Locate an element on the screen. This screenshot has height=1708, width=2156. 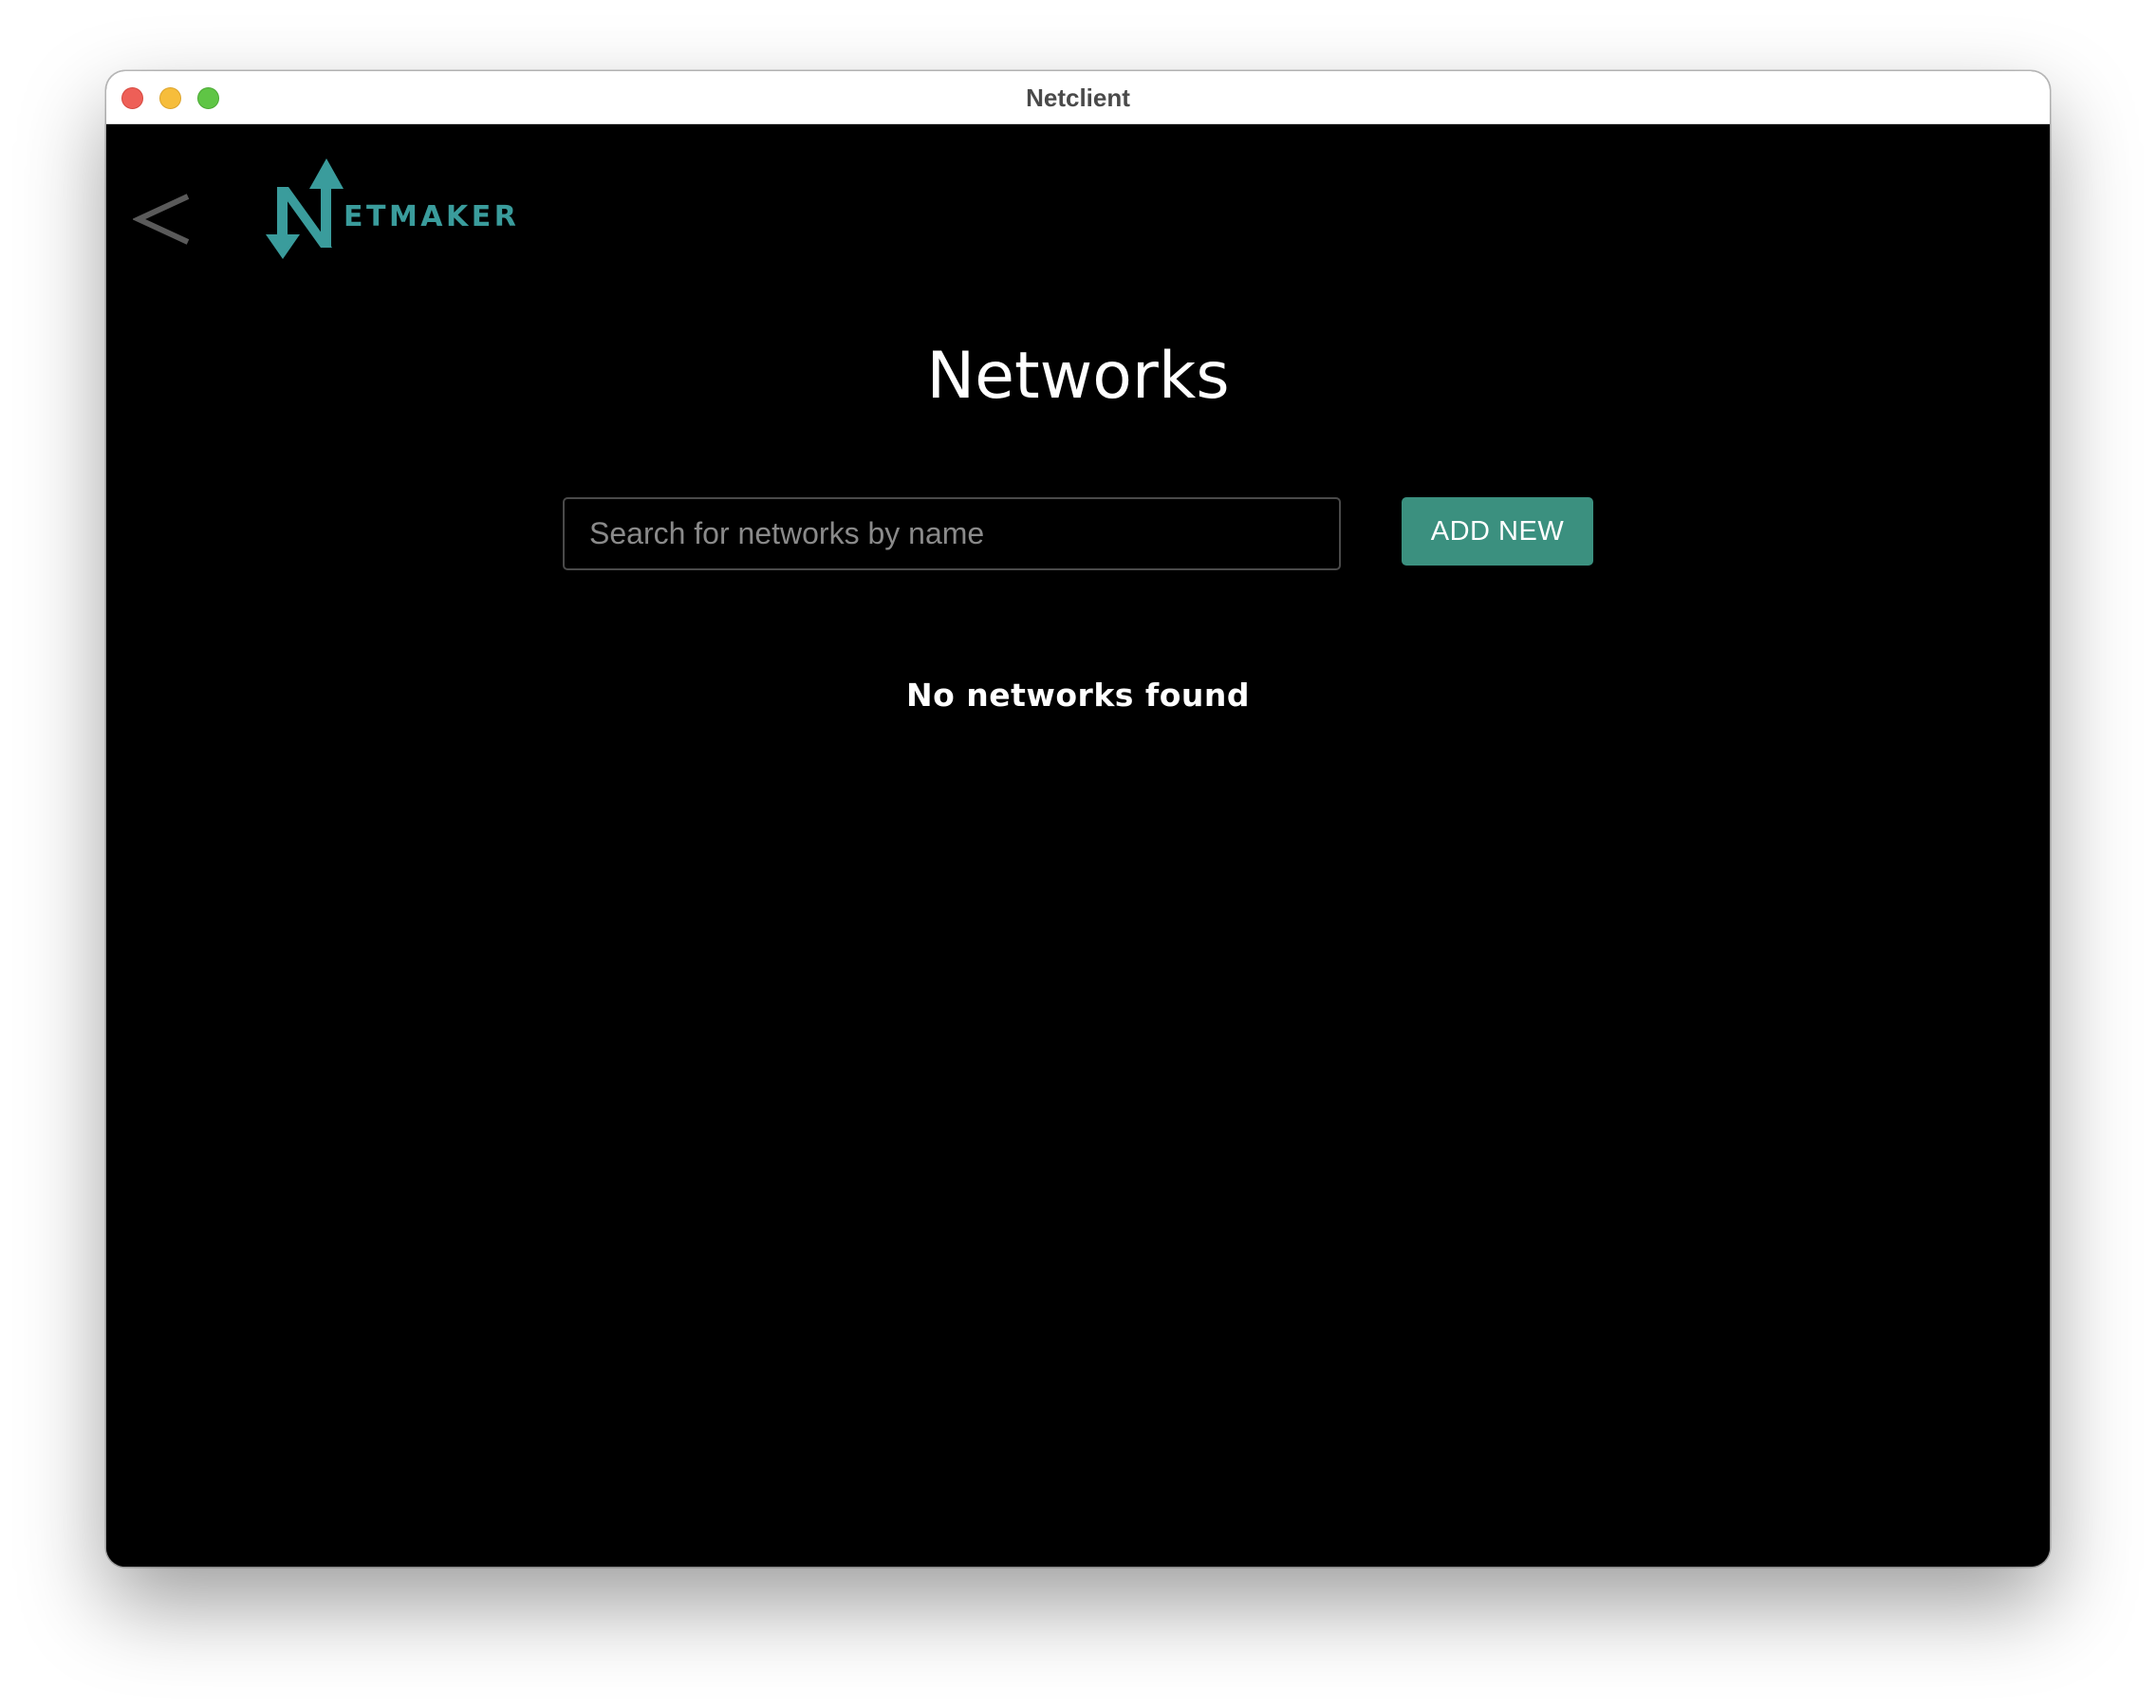
page-title: Networks is located at coordinates (1078, 377).